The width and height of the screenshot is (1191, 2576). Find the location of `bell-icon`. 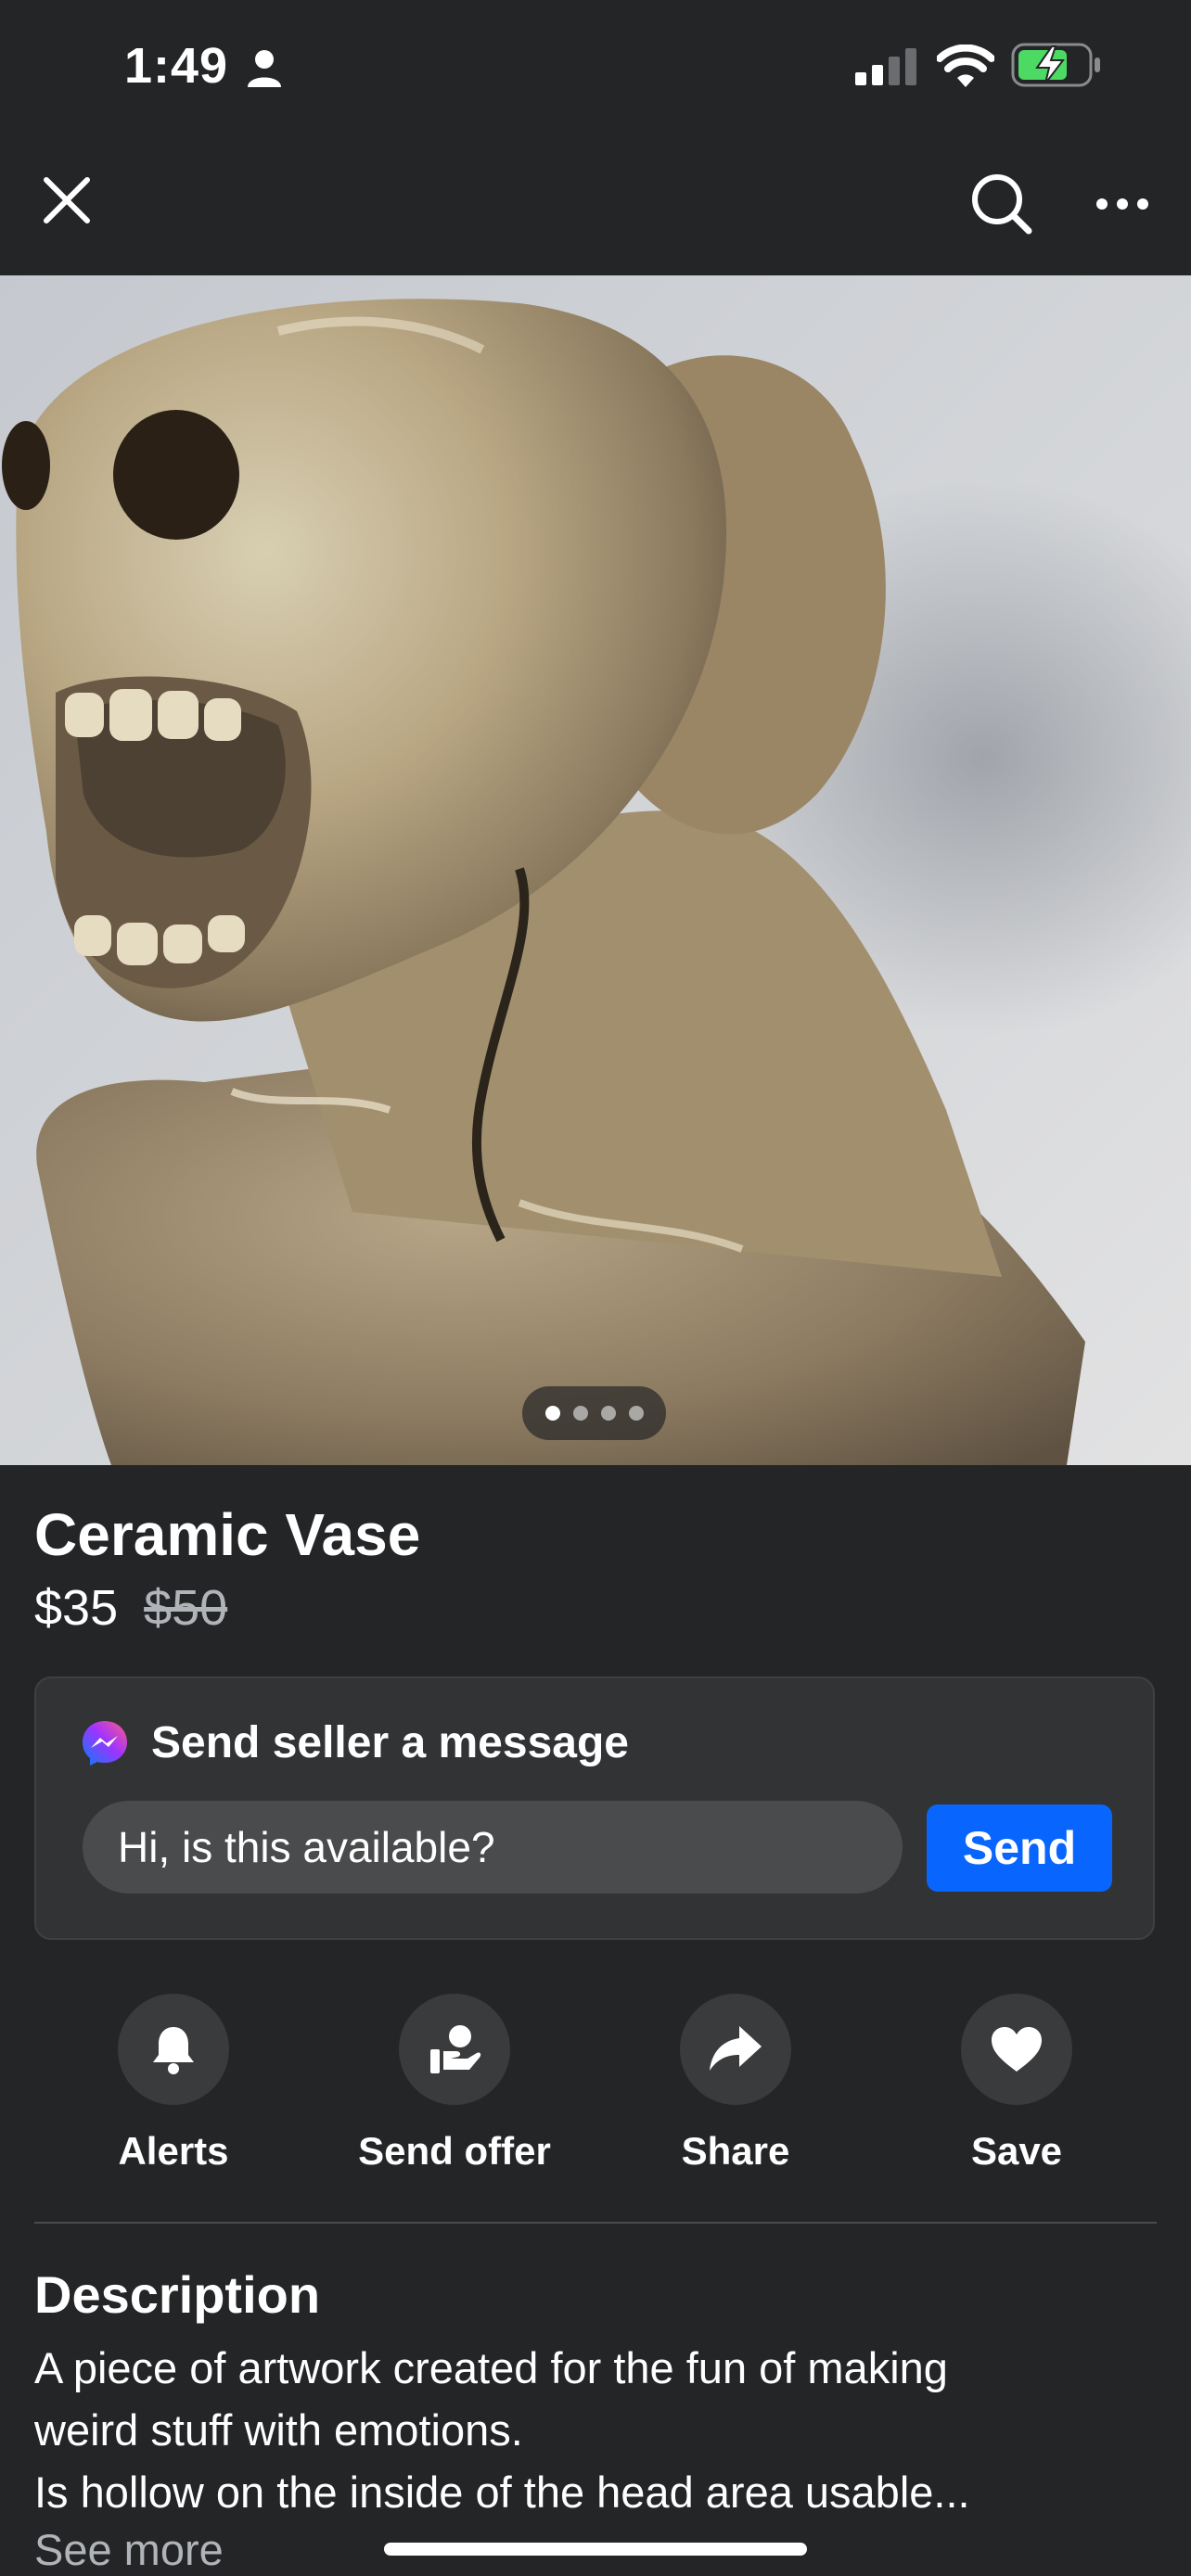

bell-icon is located at coordinates (173, 2050).